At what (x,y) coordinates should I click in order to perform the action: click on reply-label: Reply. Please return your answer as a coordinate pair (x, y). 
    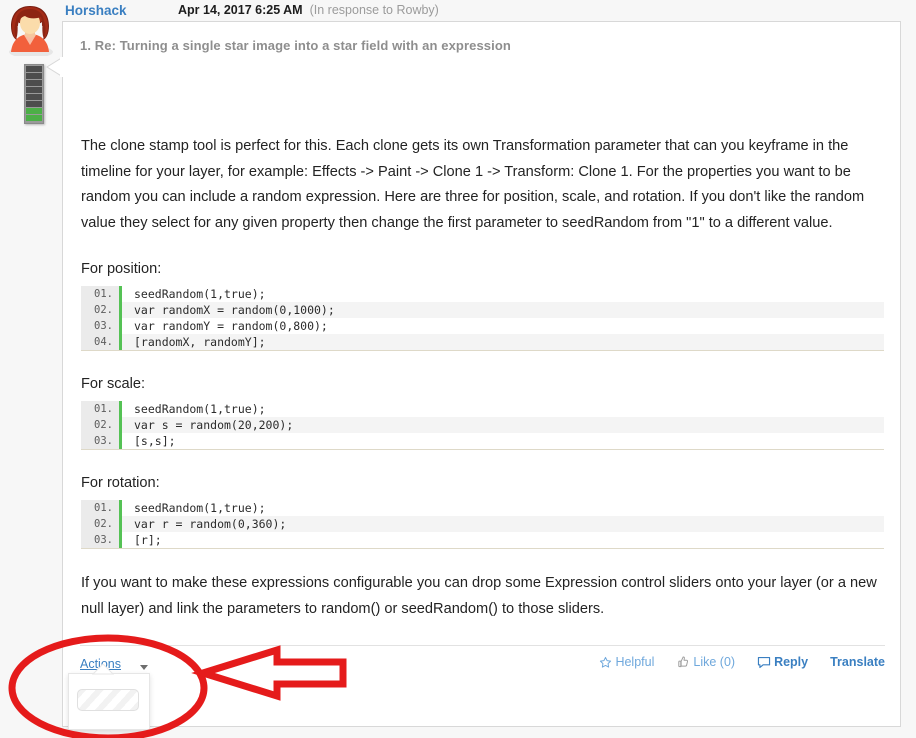
    Looking at the image, I should click on (791, 662).